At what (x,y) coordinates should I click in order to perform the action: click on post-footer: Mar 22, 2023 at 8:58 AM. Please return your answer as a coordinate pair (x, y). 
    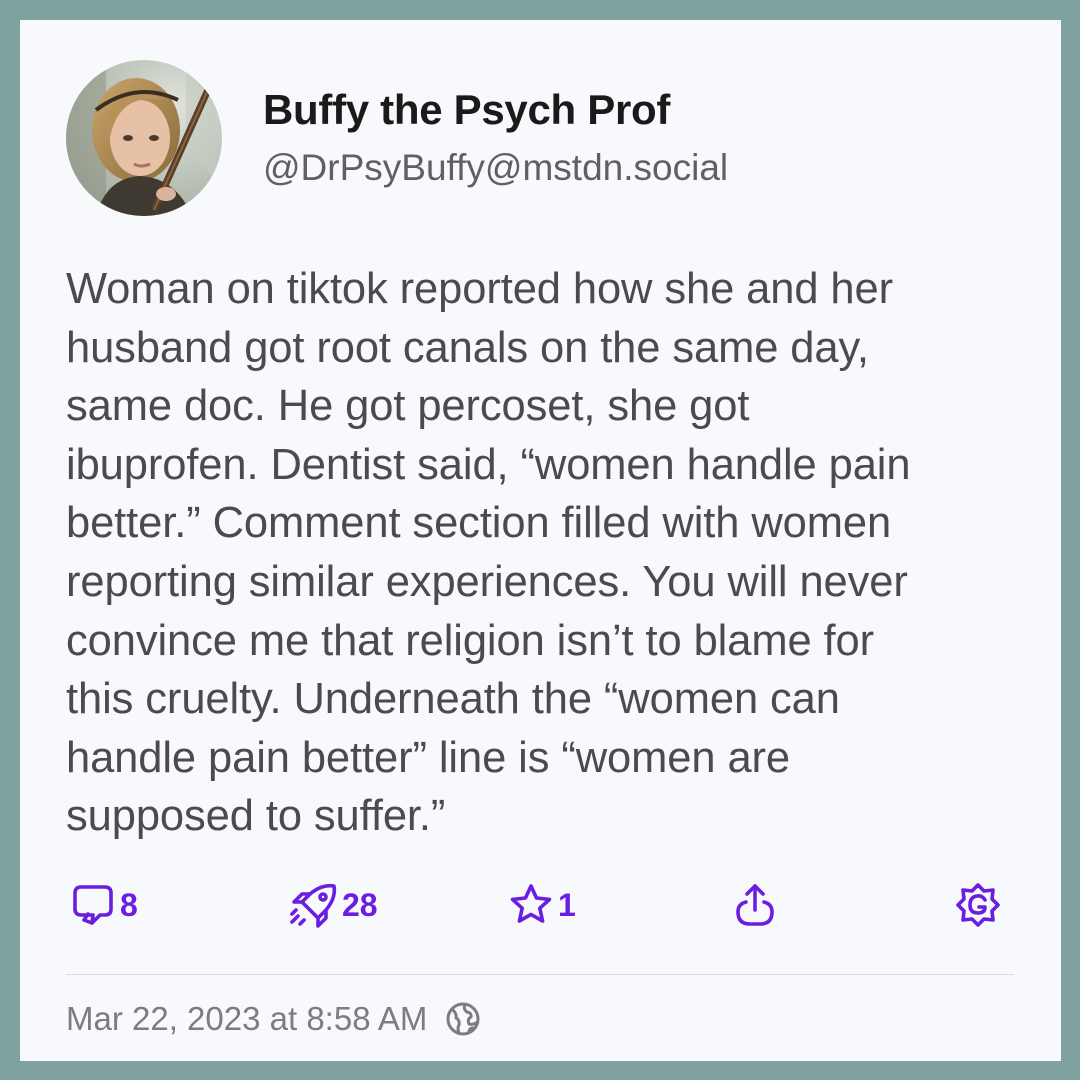
    Looking at the image, I should click on (273, 1019).